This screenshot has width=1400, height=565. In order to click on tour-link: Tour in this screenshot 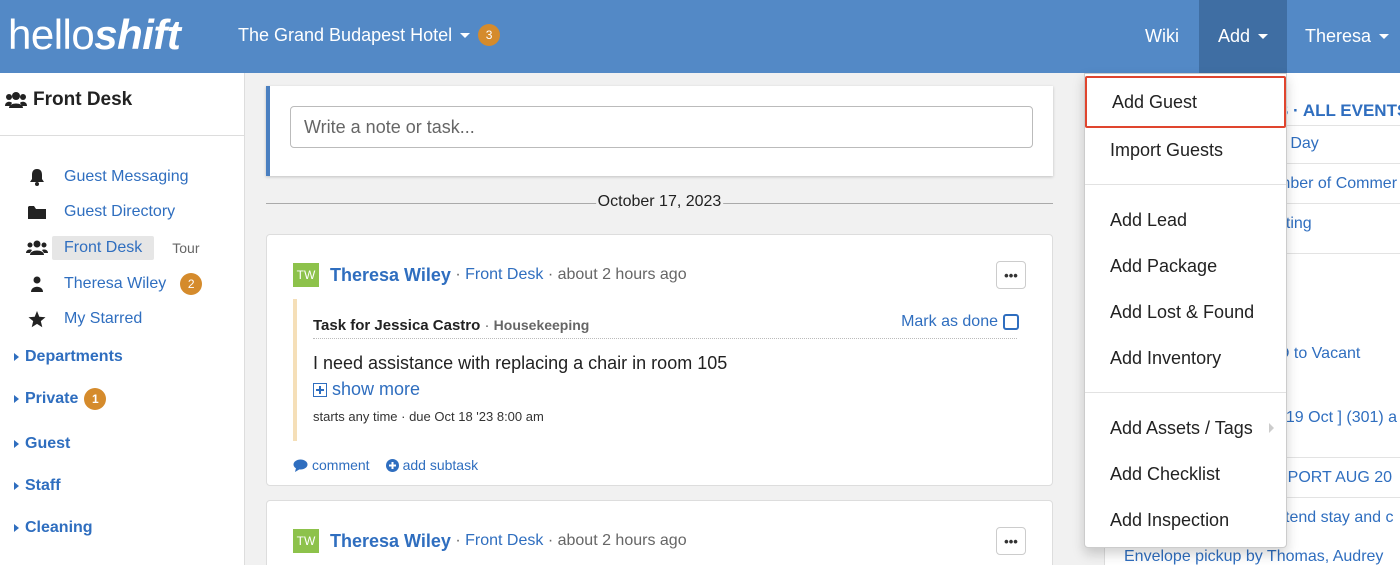, I will do `click(185, 248)`.